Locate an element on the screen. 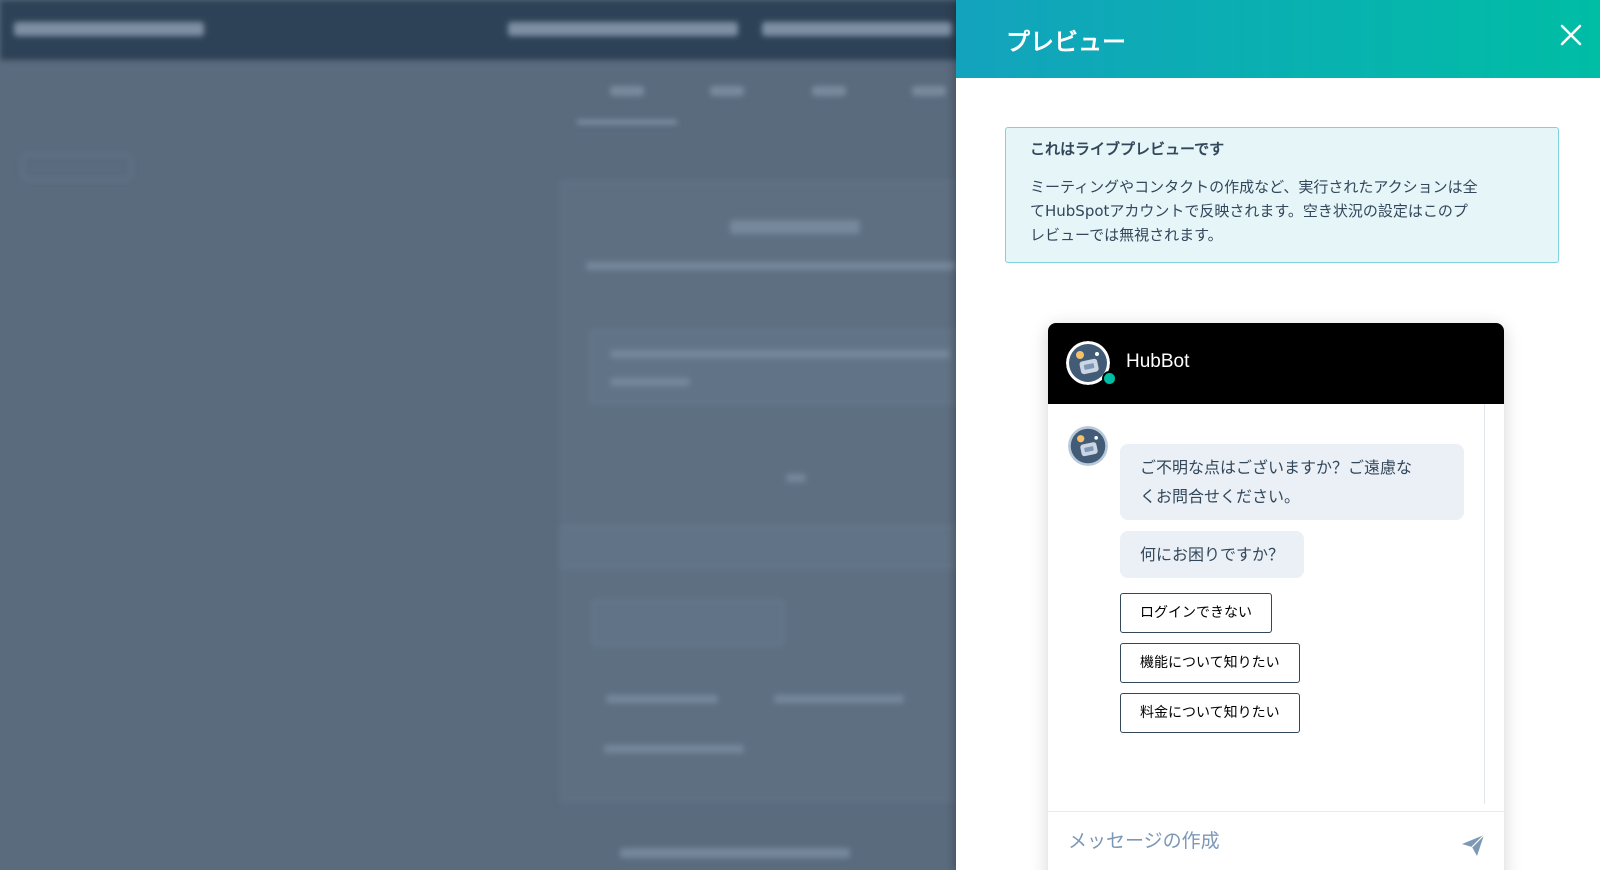  message-input is located at coordinates (1253, 841).